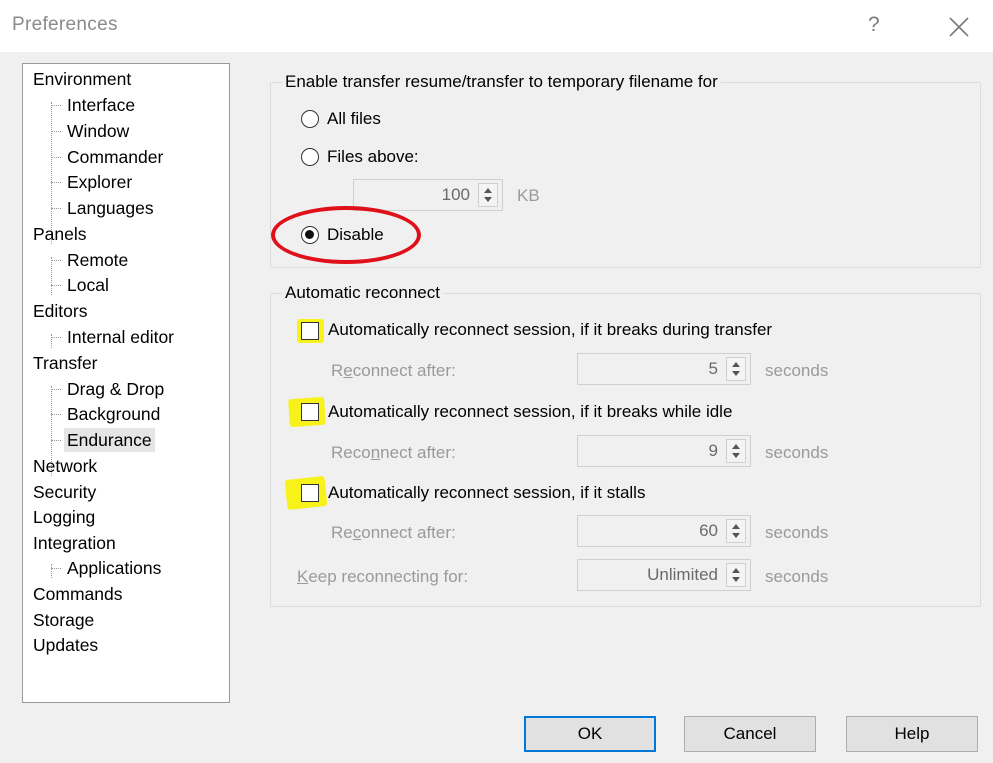  I want to click on tree-item-applications: Applications, so click(114, 568).